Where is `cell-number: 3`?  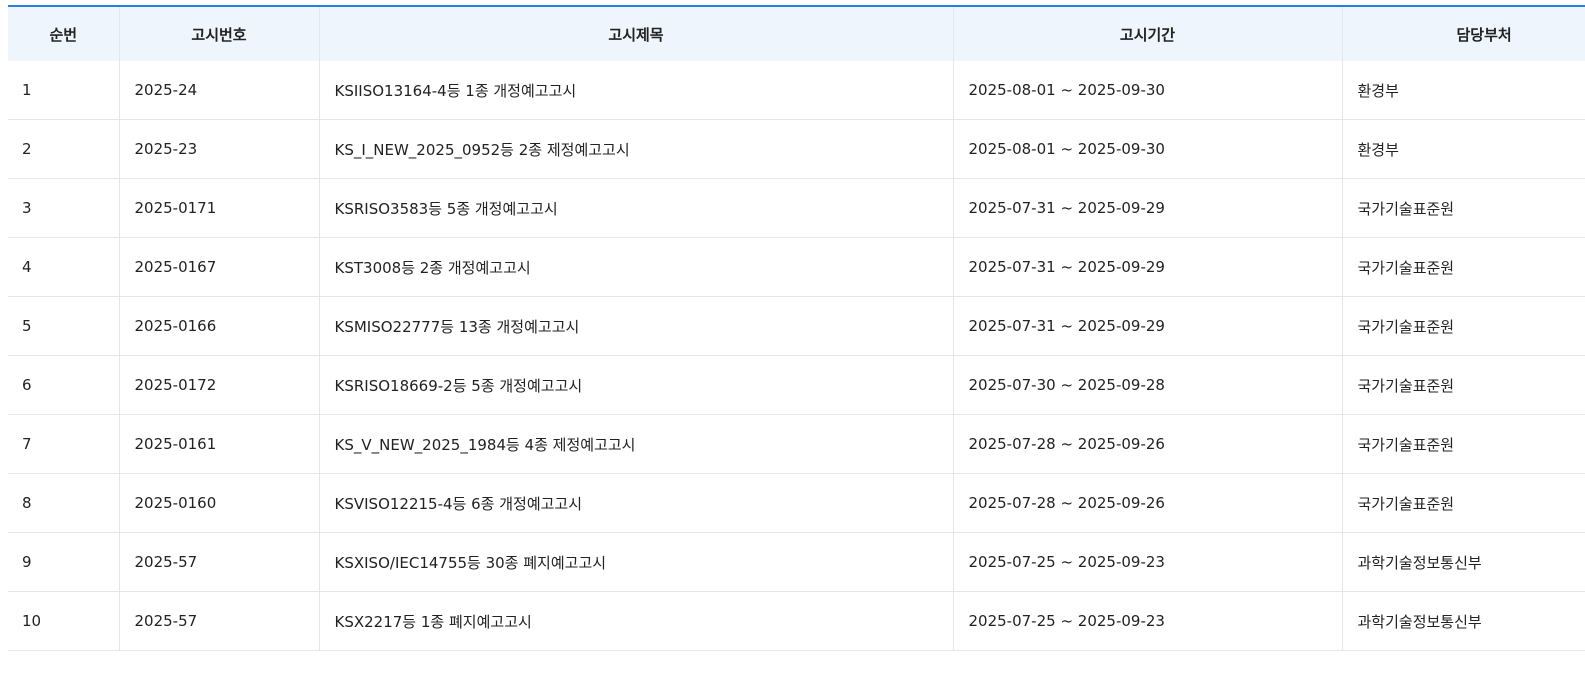
cell-number: 3 is located at coordinates (63, 208).